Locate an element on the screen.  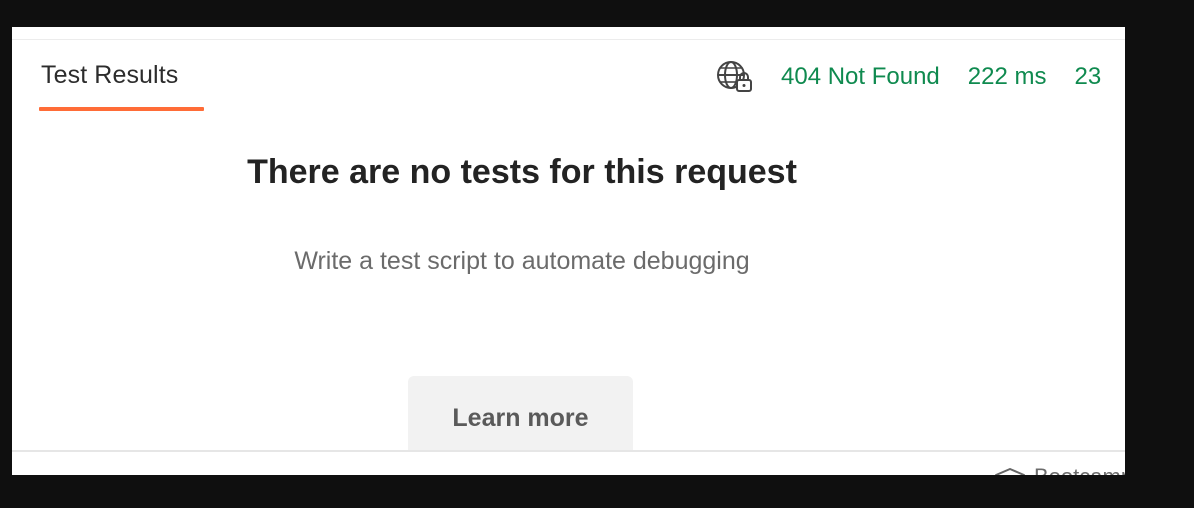
globe-lock-icon is located at coordinates (734, 77).